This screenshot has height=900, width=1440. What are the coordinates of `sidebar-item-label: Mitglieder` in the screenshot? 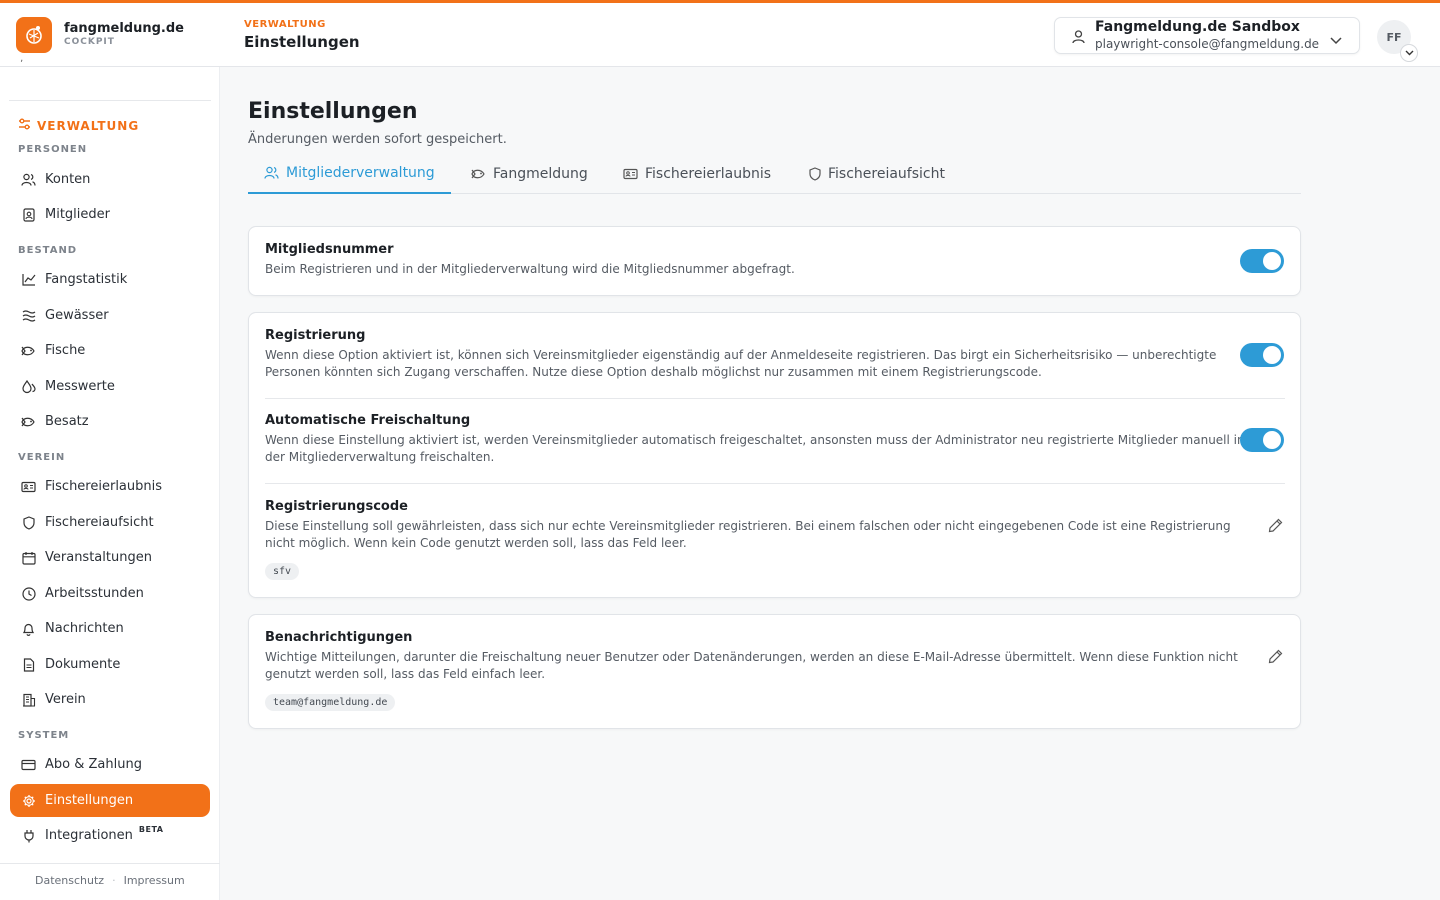 It's located at (77, 214).